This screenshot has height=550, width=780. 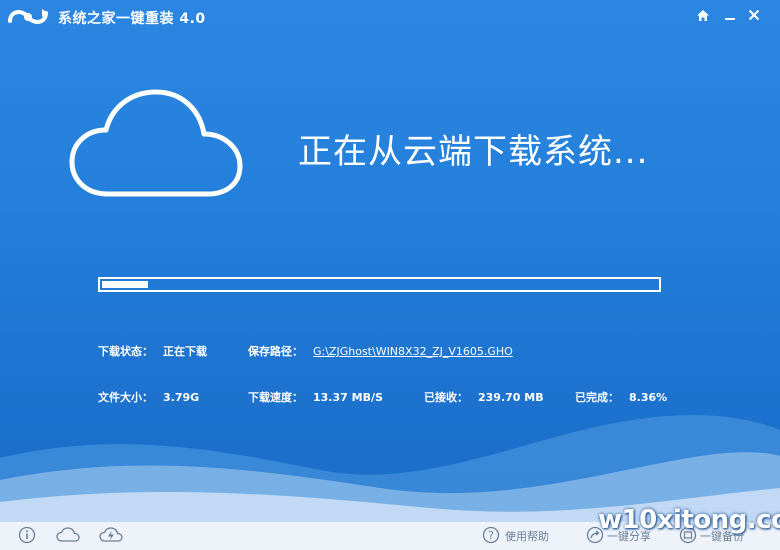 I want to click on minimize-button, so click(x=730, y=15).